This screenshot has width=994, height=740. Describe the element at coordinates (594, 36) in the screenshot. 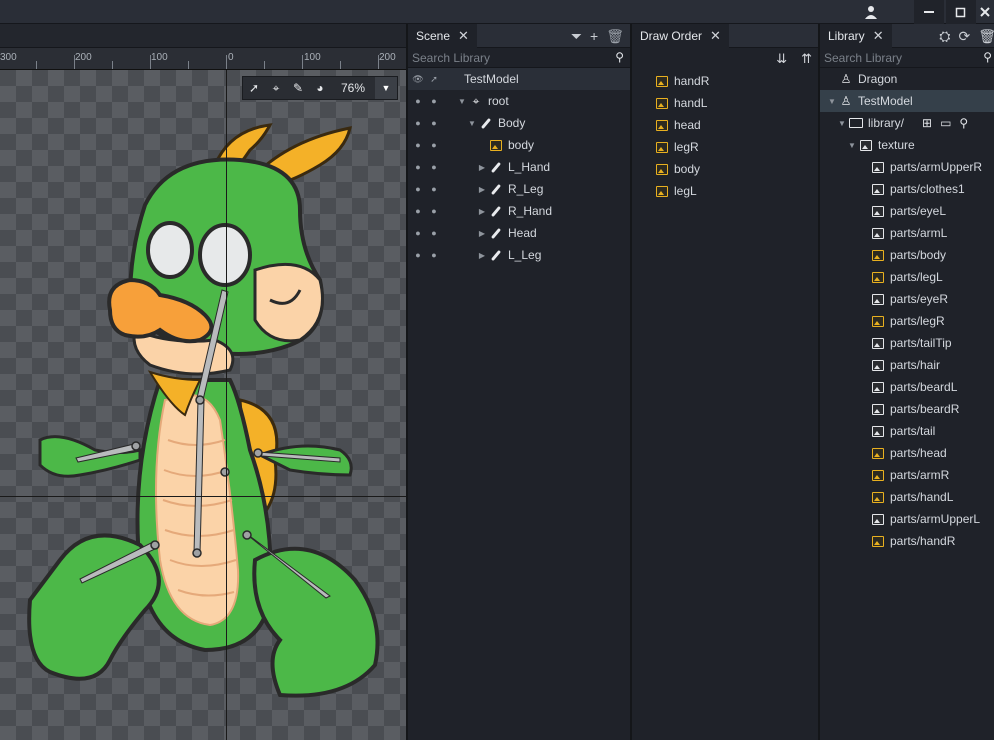

I see `add-icon: +` at that location.